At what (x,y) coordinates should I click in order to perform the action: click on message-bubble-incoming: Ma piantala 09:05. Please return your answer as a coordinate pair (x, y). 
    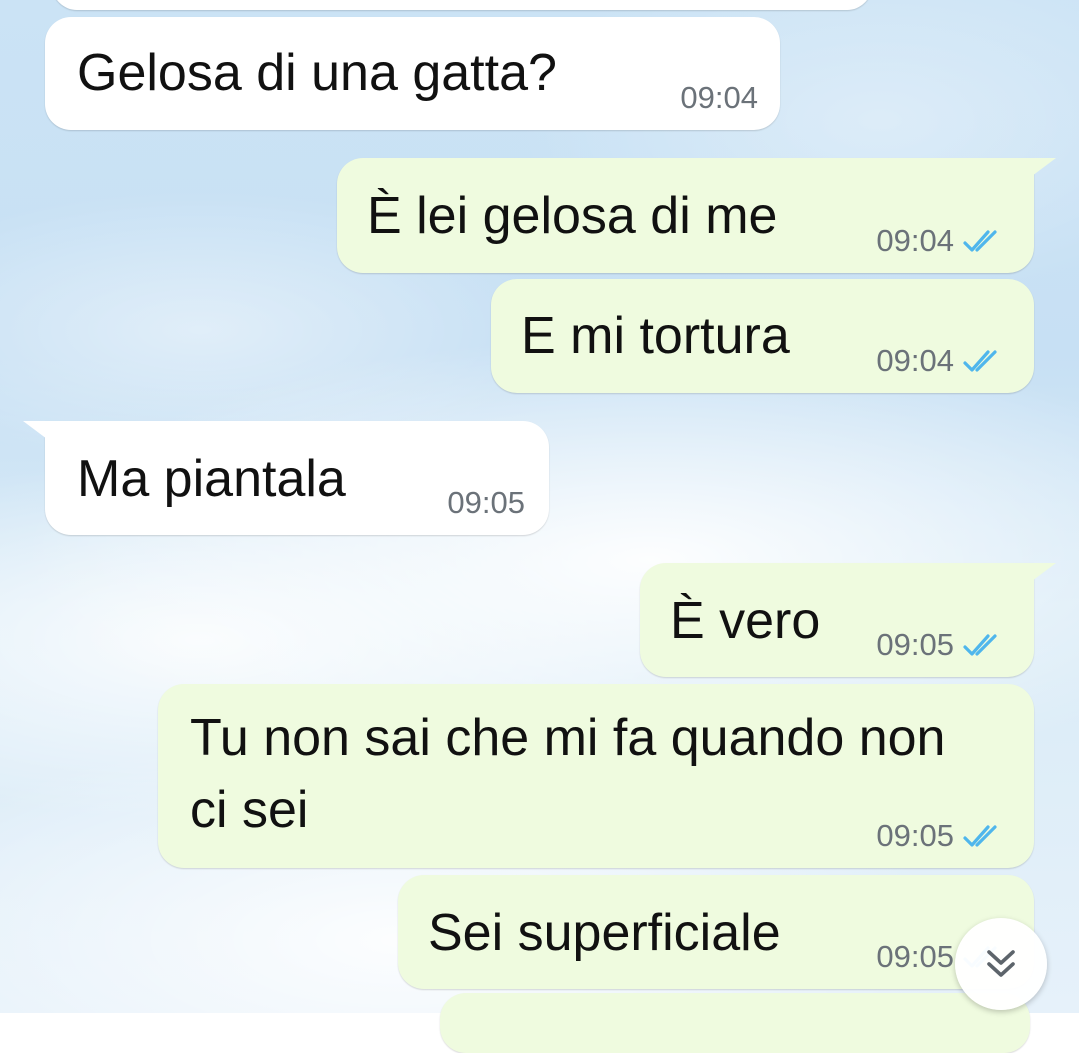
    Looking at the image, I should click on (286, 478).